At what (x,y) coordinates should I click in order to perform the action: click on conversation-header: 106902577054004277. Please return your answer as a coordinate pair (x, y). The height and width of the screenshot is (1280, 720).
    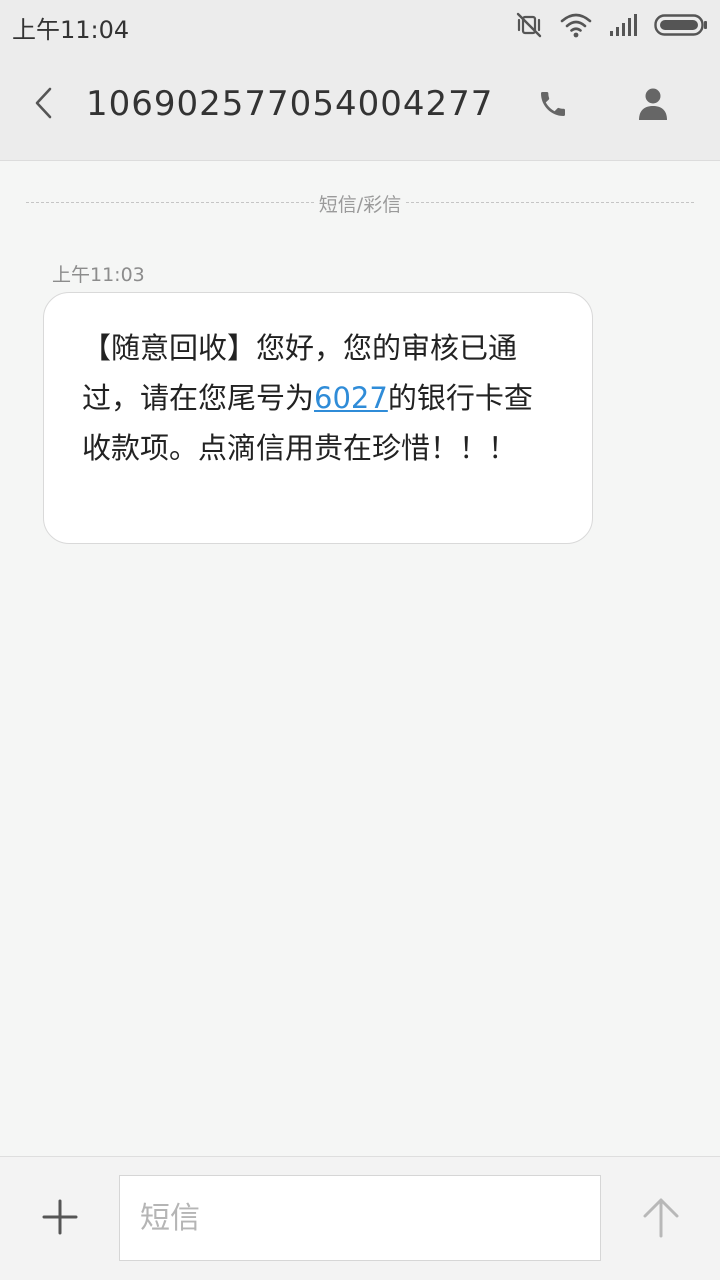
    Looking at the image, I should click on (360, 105).